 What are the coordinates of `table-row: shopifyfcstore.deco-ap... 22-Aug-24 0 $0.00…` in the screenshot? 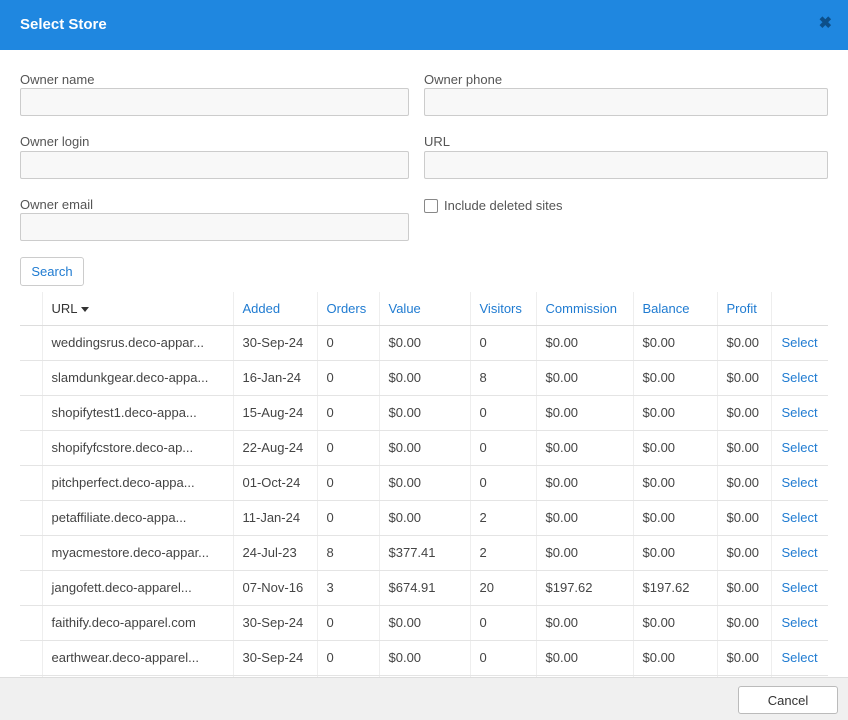 It's located at (424, 448).